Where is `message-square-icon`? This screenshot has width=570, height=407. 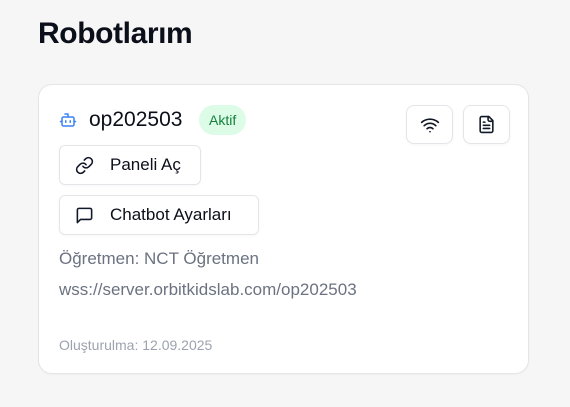 message-square-icon is located at coordinates (84, 215).